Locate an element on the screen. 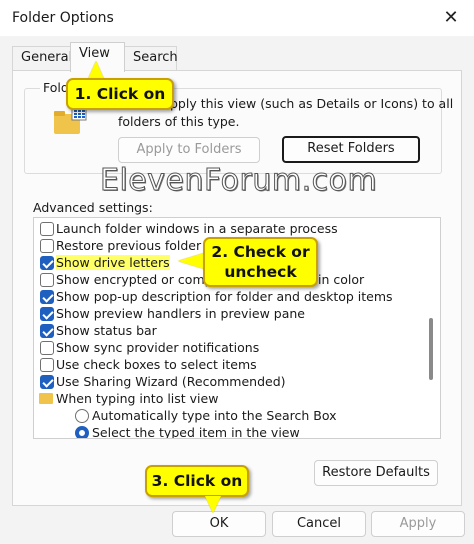  callout-click-view: 1. Click on is located at coordinates (120, 94).